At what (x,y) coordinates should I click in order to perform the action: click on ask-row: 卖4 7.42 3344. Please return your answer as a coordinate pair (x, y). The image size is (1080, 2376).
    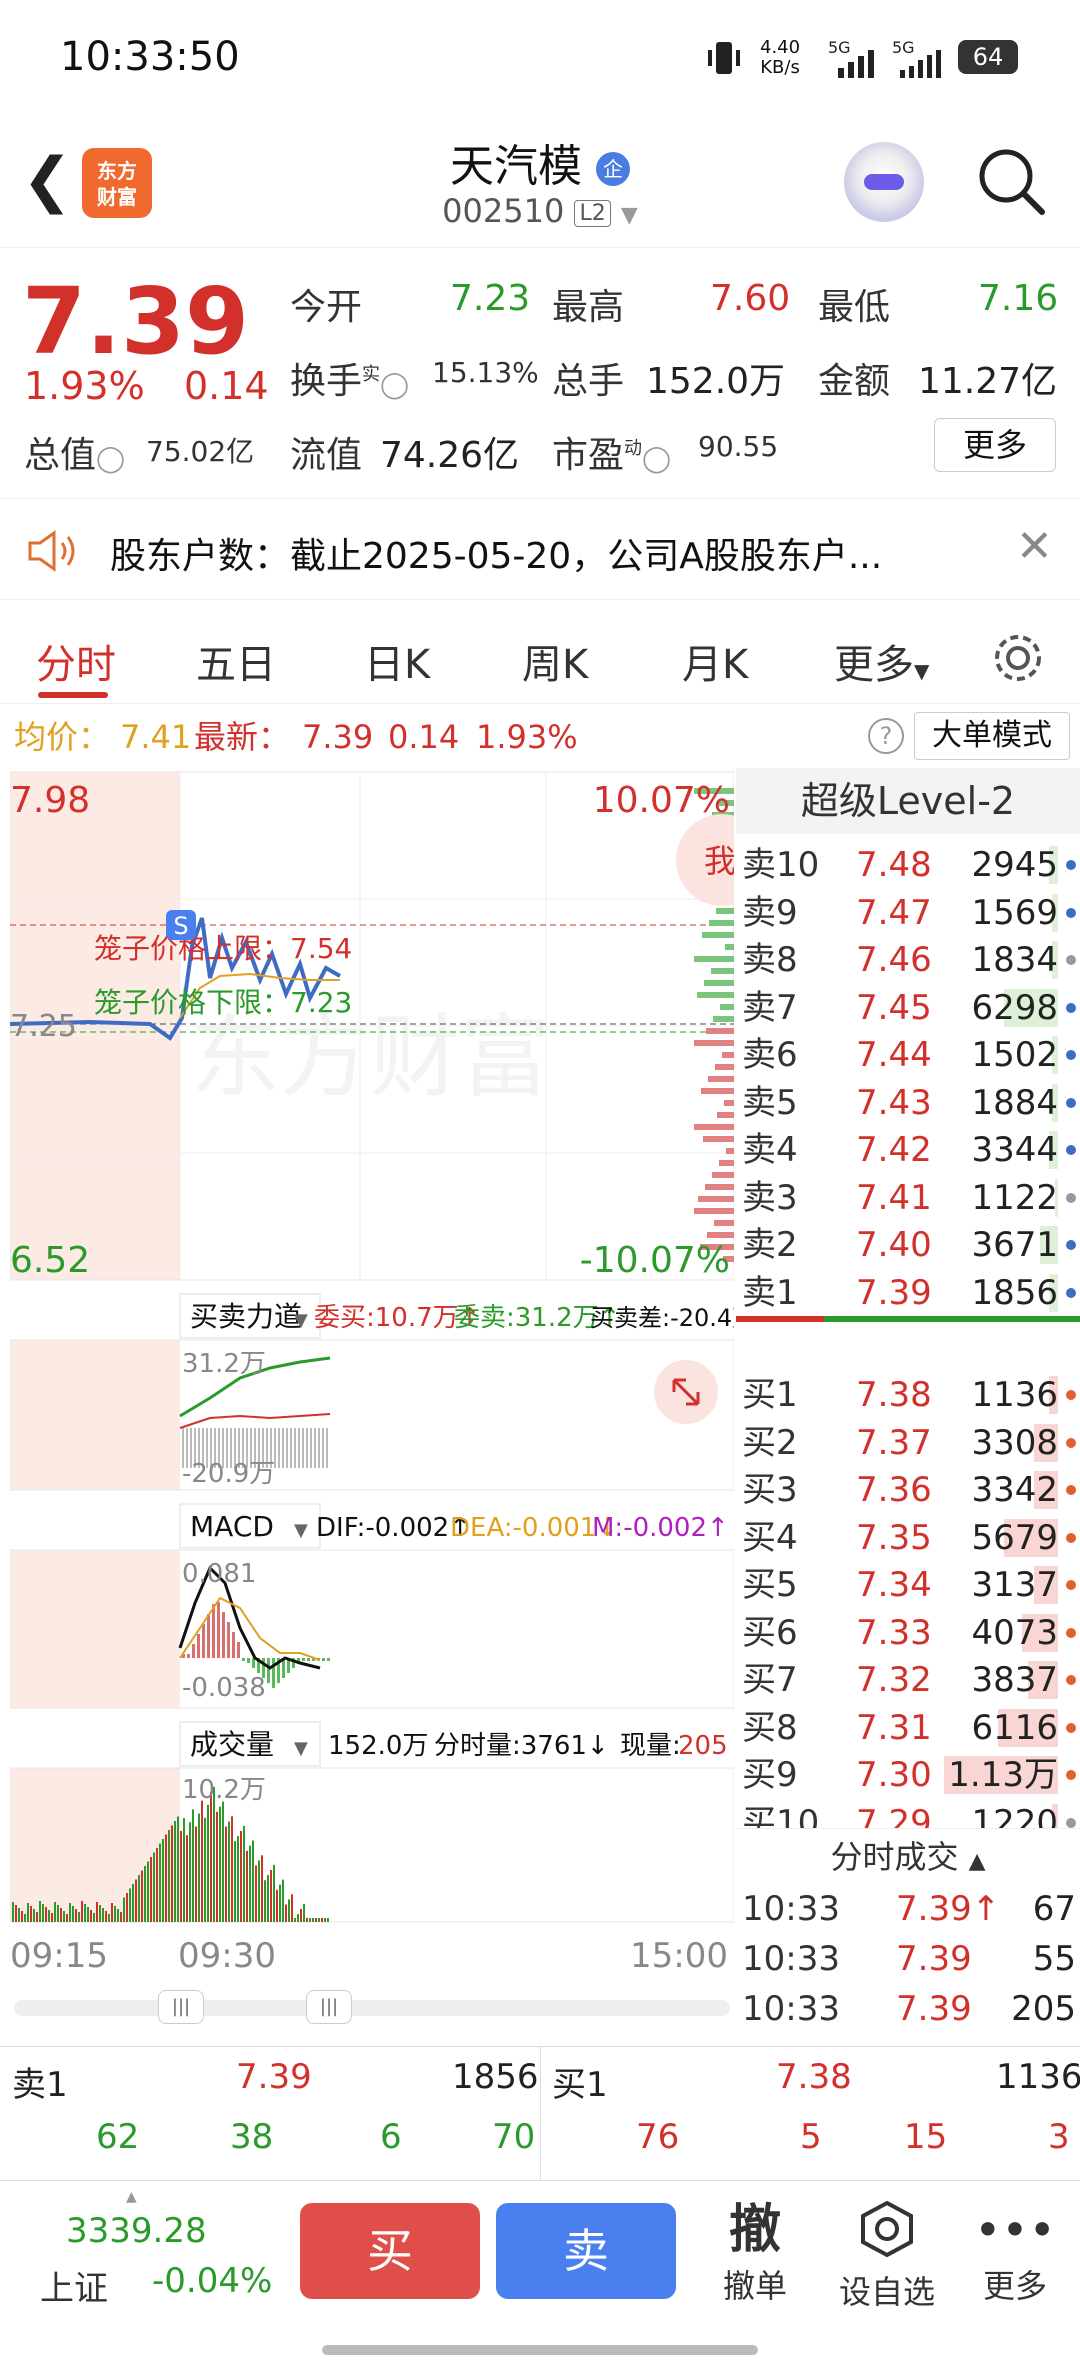
    Looking at the image, I should click on (908, 1150).